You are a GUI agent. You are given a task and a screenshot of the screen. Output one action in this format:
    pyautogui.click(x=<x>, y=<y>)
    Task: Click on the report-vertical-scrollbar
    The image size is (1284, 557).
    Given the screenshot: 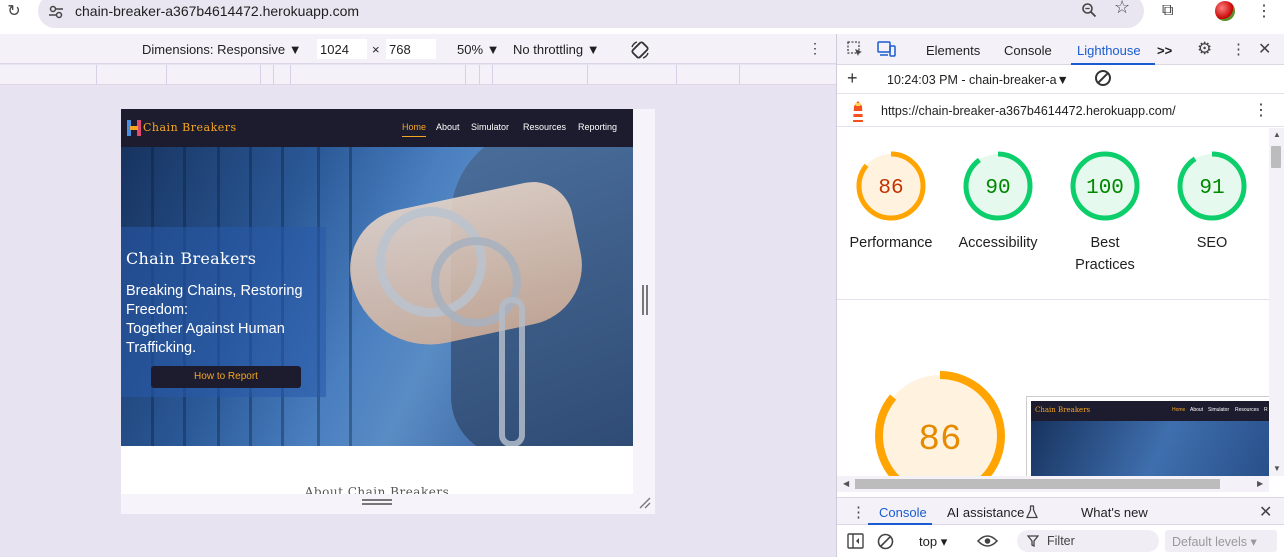 What is the action you would take?
    pyautogui.click(x=1276, y=302)
    